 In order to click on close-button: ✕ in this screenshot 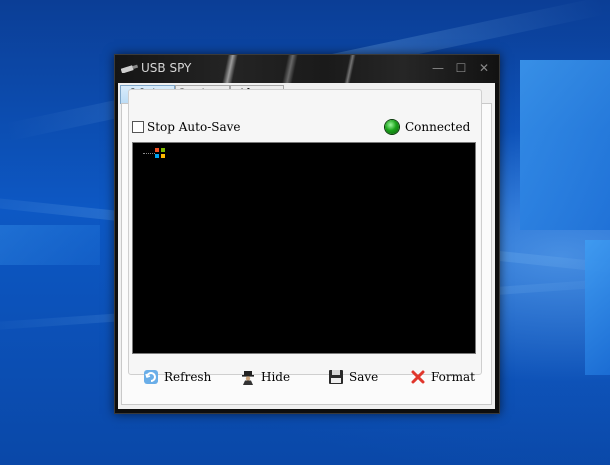, I will do `click(484, 68)`.